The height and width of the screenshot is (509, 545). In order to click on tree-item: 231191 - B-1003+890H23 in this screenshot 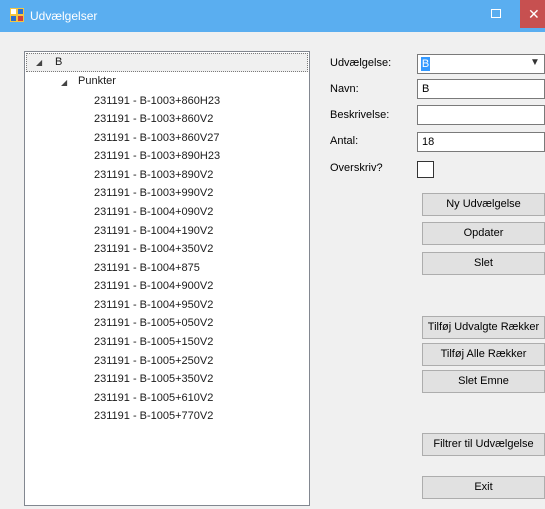, I will do `click(157, 156)`.